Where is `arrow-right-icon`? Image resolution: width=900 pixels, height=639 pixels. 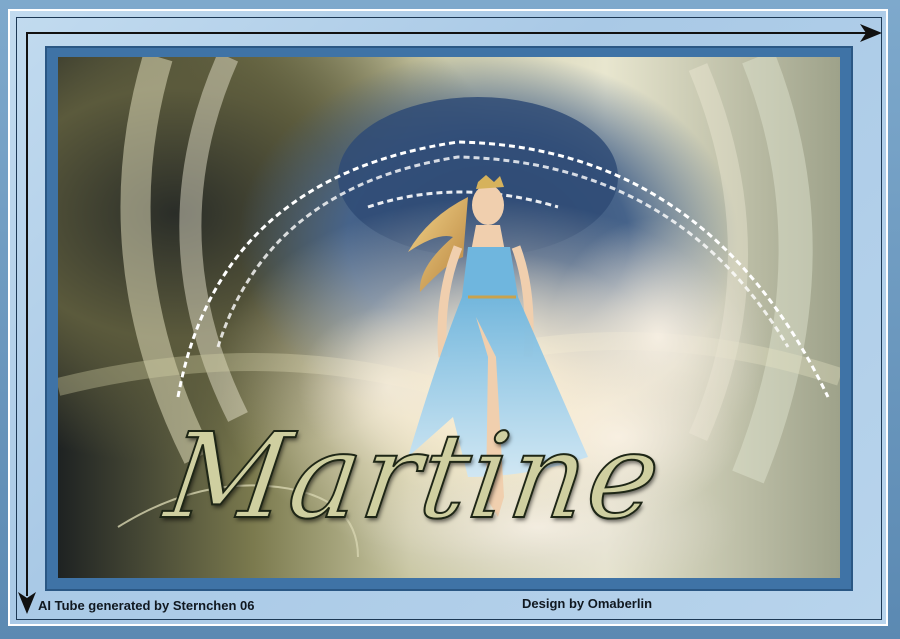 arrow-right-icon is located at coordinates (454, 33).